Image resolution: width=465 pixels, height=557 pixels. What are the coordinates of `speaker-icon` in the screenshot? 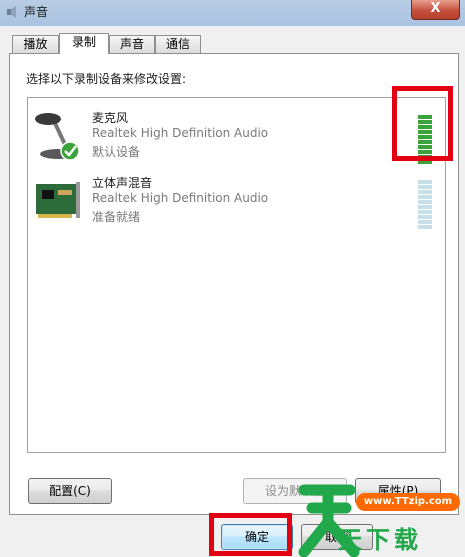 It's located at (11, 12).